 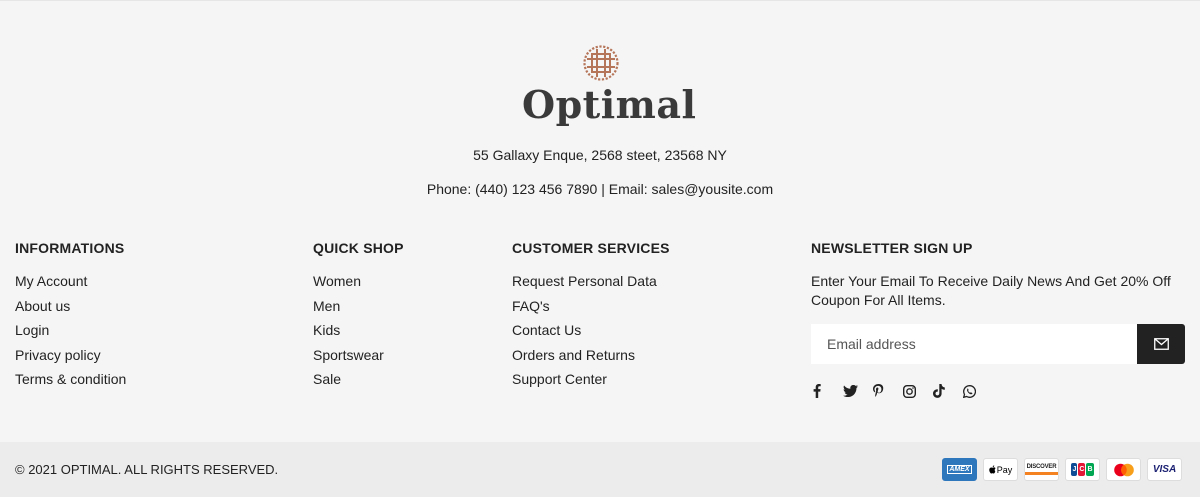 I want to click on amex-label: AMEX, so click(x=959, y=469).